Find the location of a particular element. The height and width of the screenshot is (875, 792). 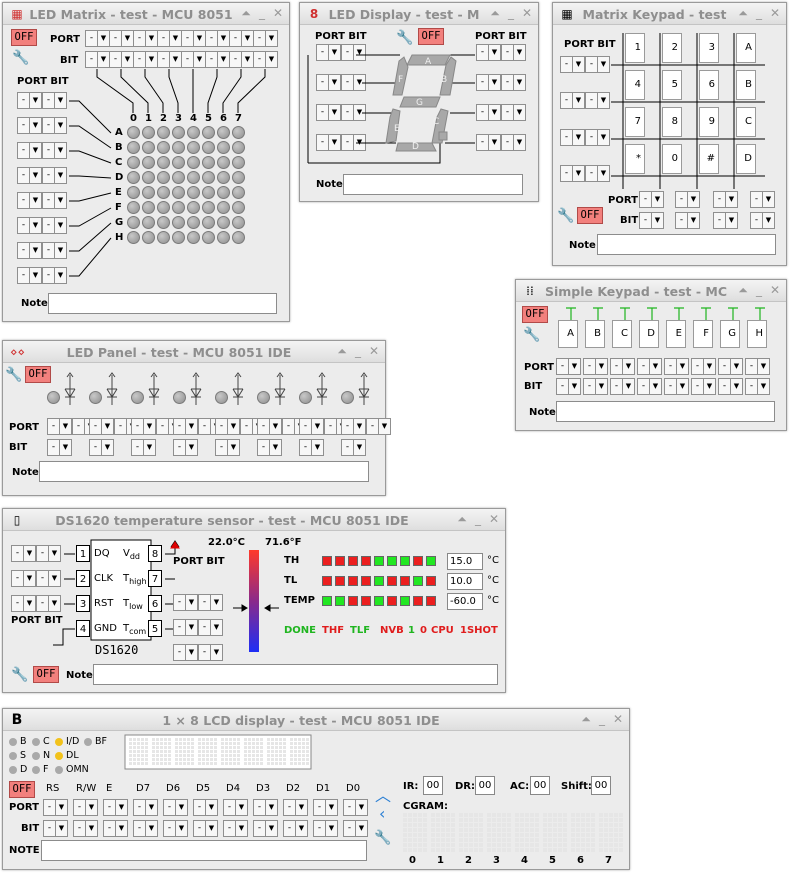

key-H: H is located at coordinates (757, 334).